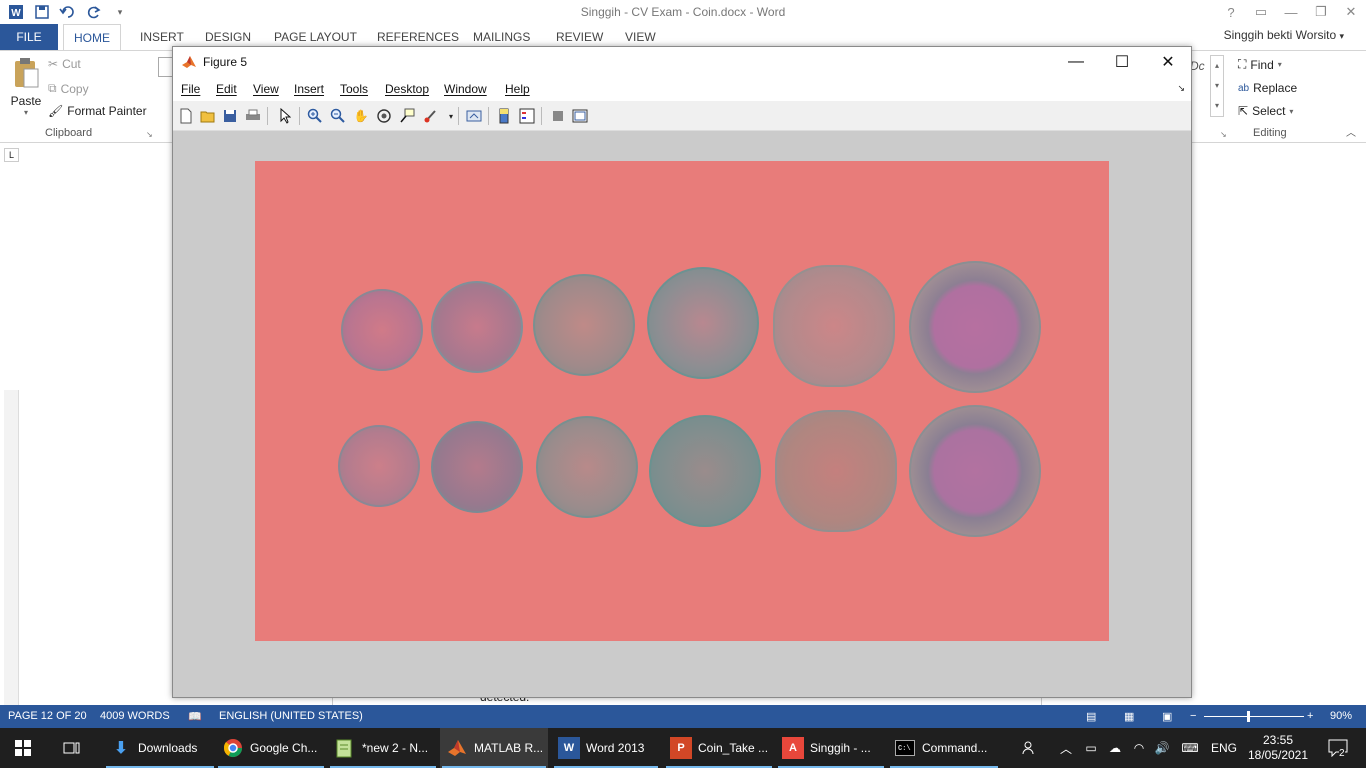 This screenshot has width=1366, height=768. What do you see at coordinates (1217, 86) in the screenshot?
I see `styles-scroll: ▴ ▾ ▾` at bounding box center [1217, 86].